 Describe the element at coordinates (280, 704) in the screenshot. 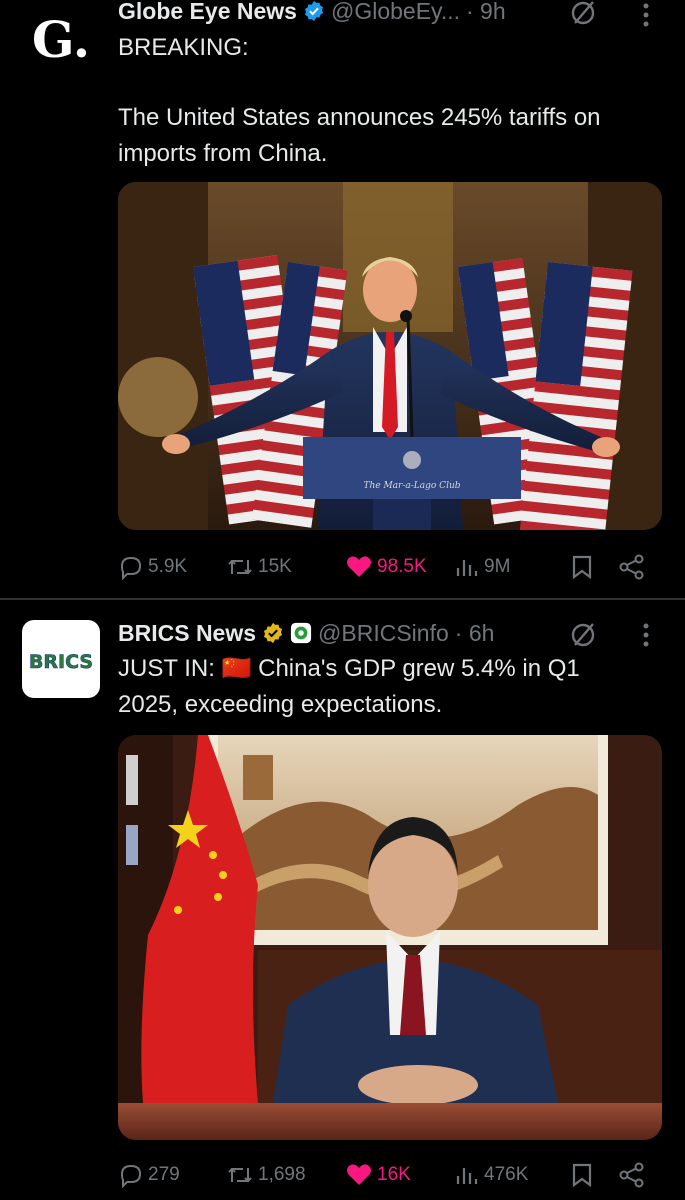

I see `post2-text-line2: 2025, exceeding expectations.` at that location.